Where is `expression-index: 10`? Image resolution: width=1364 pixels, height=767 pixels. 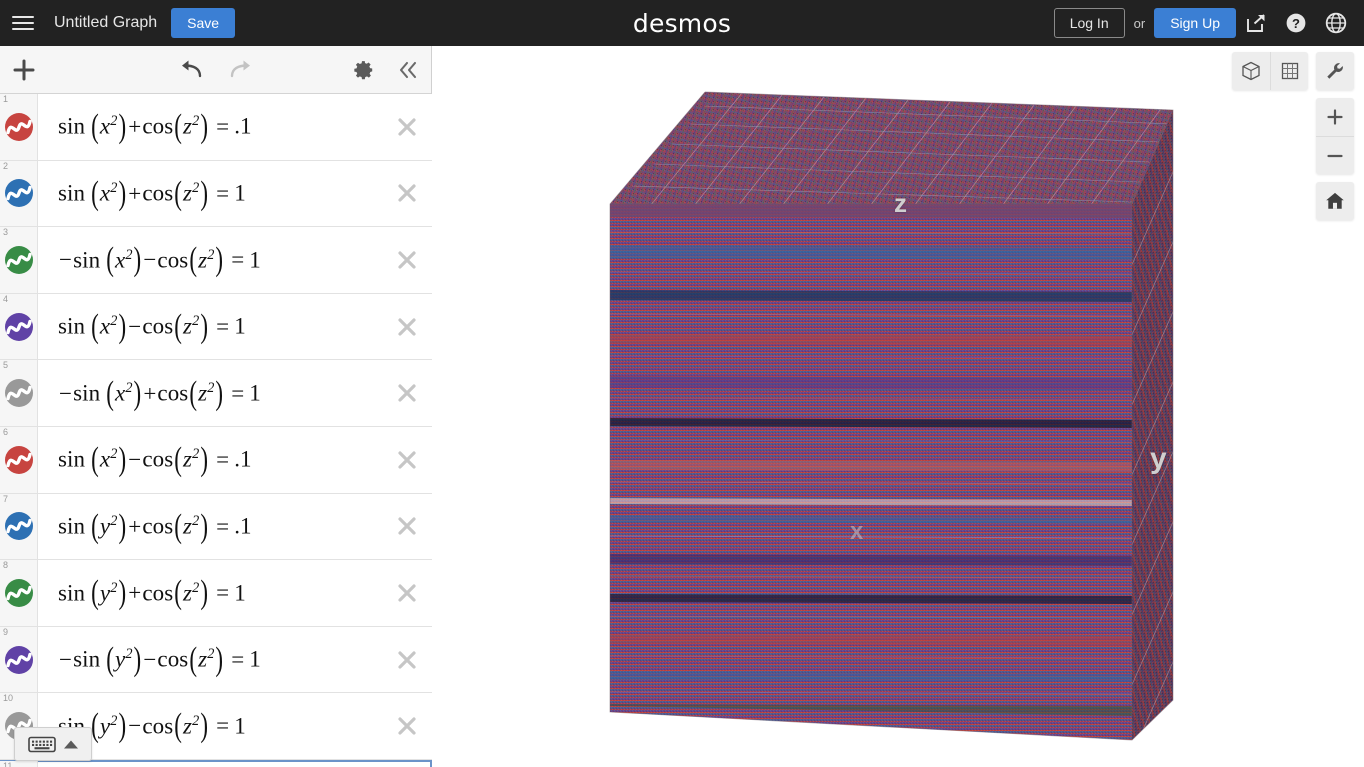
expression-index: 10 is located at coordinates (8, 698).